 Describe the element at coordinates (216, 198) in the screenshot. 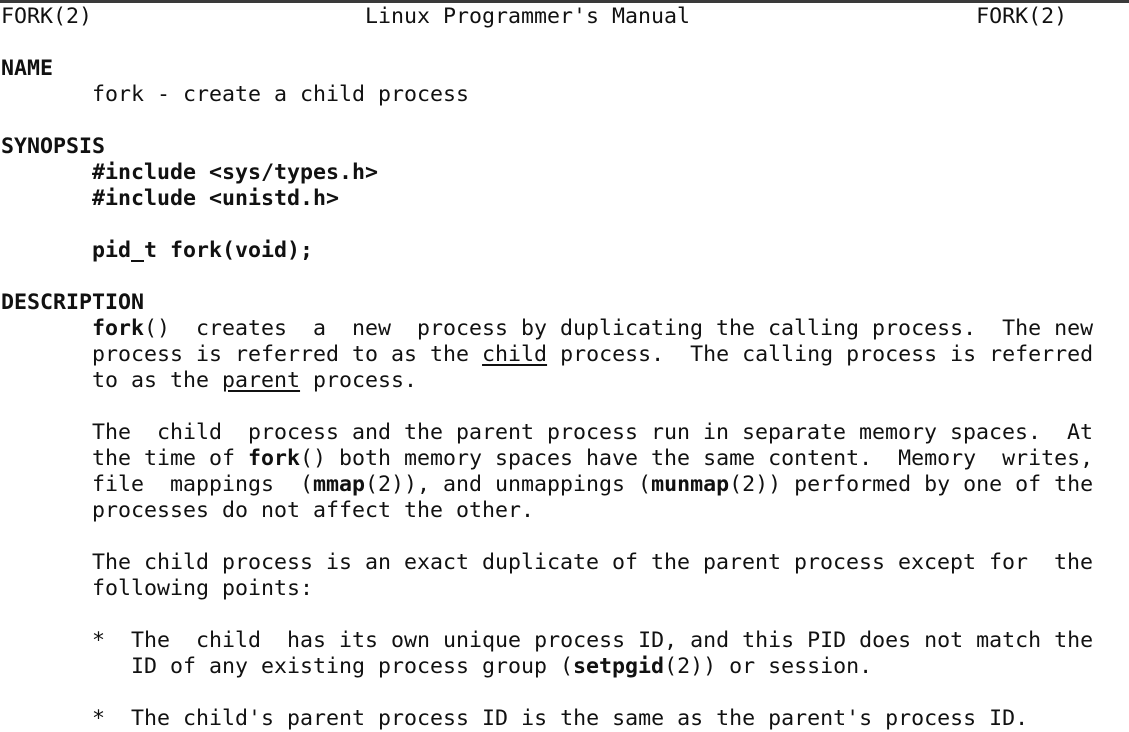

I see `include-unistd: #include <unistd.h>` at that location.